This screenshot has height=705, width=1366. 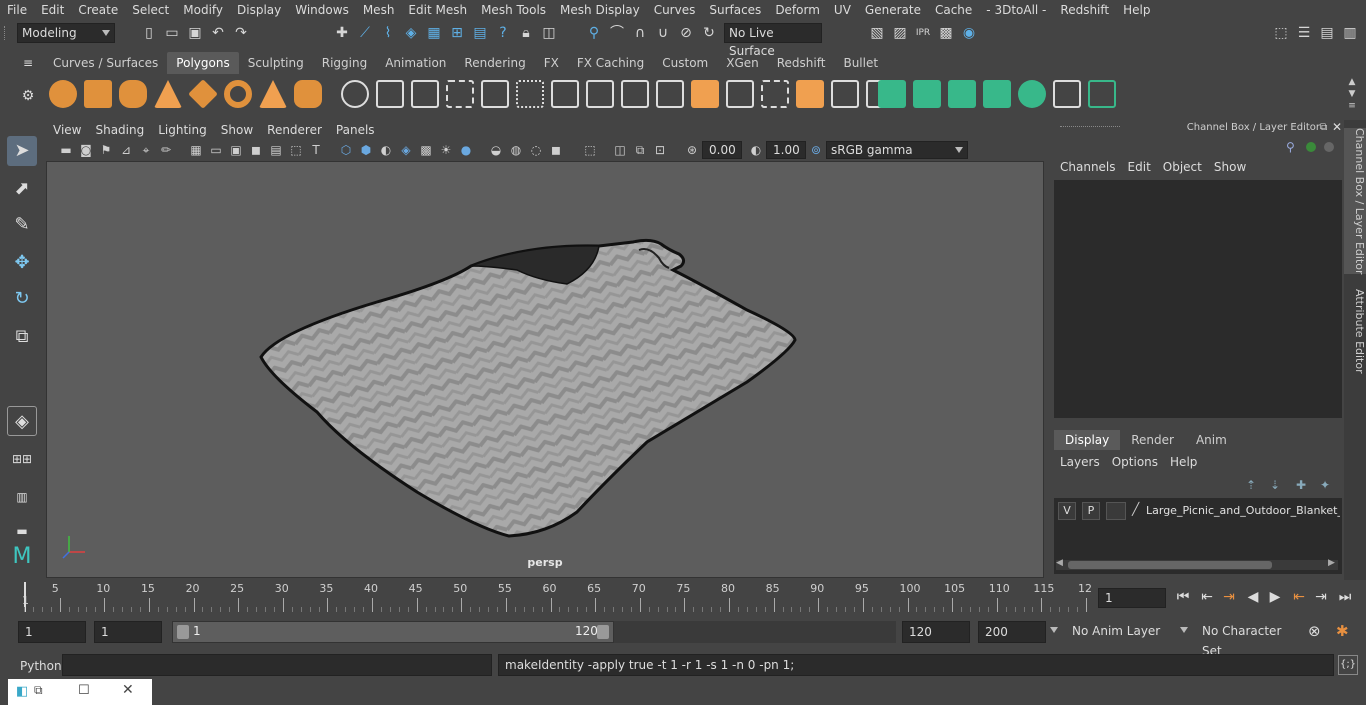 I want to click on menu-help: Help, so click(x=1136, y=10).